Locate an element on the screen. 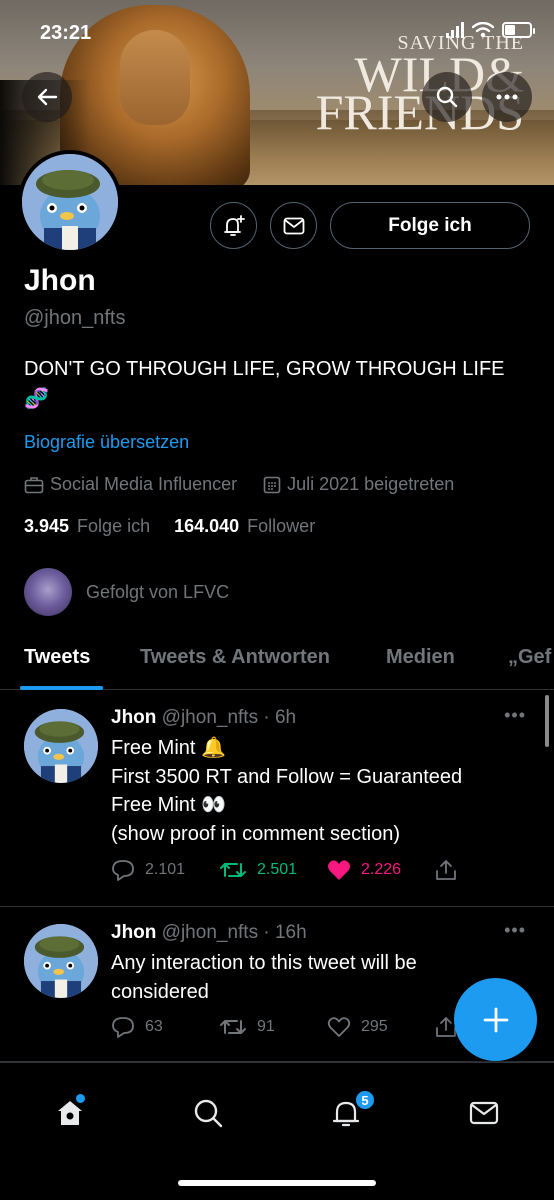 The image size is (554, 1200). like-count: 2.226 is located at coordinates (381, 869).